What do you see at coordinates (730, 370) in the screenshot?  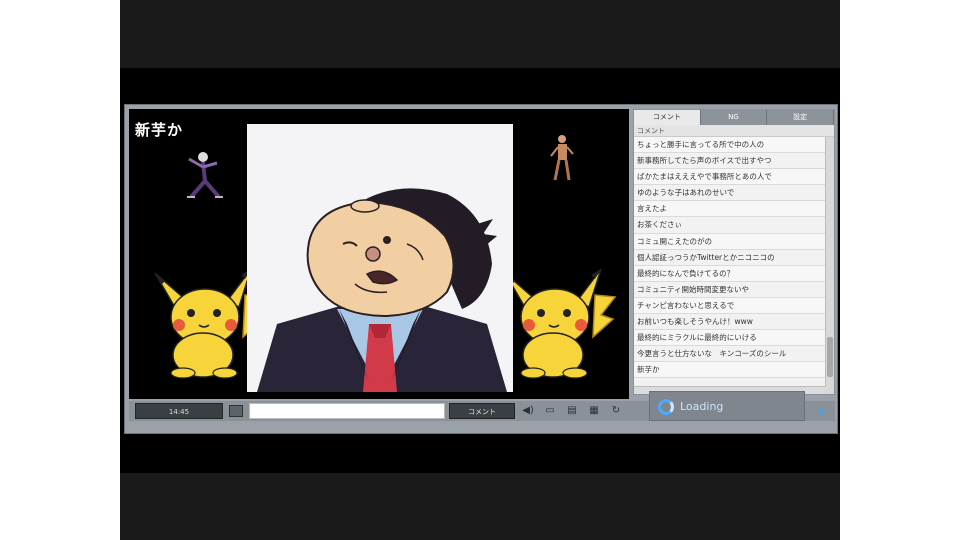 I see `comment-row: 新芋か` at bounding box center [730, 370].